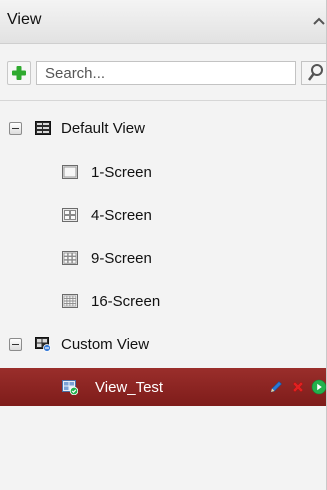 The width and height of the screenshot is (327, 490). I want to click on view-group-icon, so click(43, 128).